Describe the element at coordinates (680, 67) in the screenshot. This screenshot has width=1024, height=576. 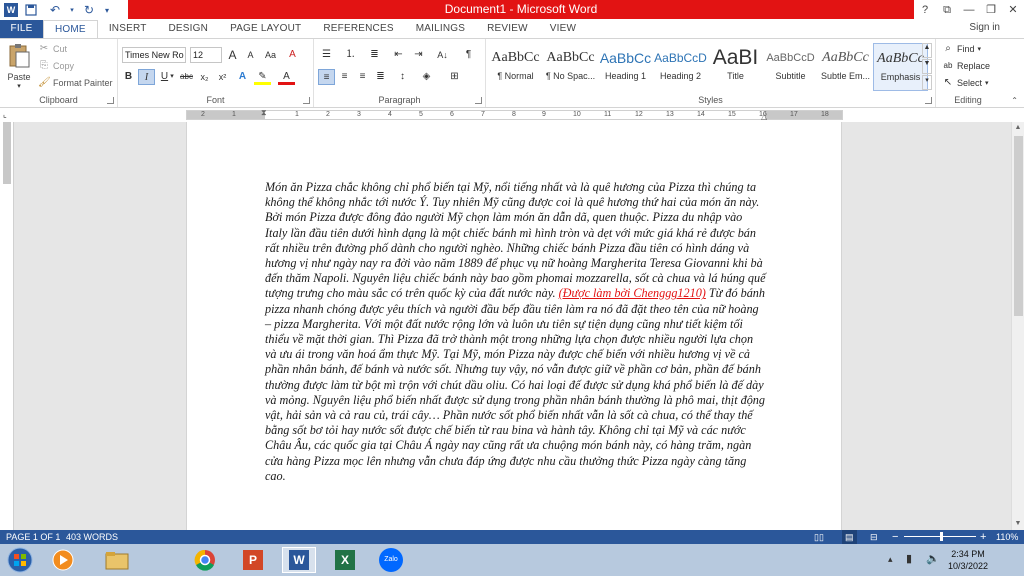
I see `style-heading-2: AaBbCcD Heading 2` at that location.